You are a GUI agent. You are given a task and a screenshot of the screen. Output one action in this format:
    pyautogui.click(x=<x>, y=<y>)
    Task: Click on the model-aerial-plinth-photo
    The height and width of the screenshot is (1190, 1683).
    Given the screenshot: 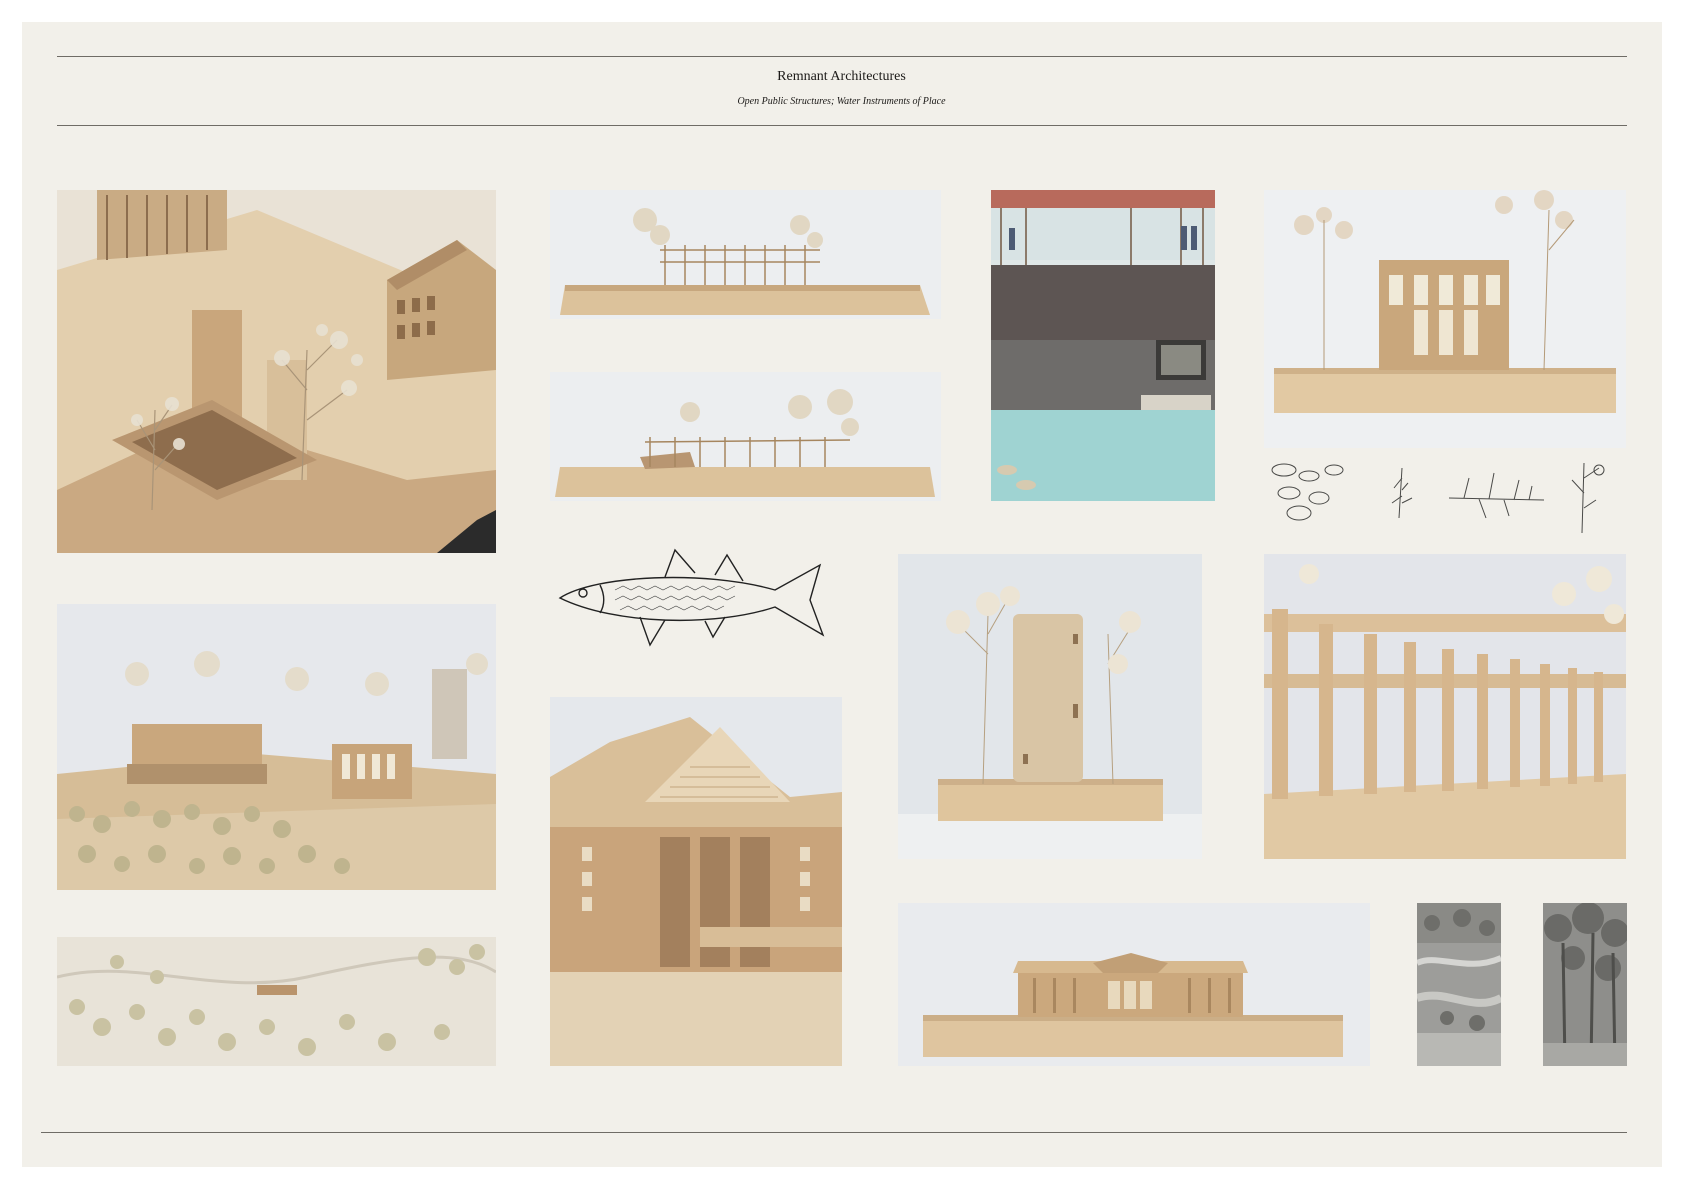 What is the action you would take?
    pyautogui.click(x=276, y=371)
    